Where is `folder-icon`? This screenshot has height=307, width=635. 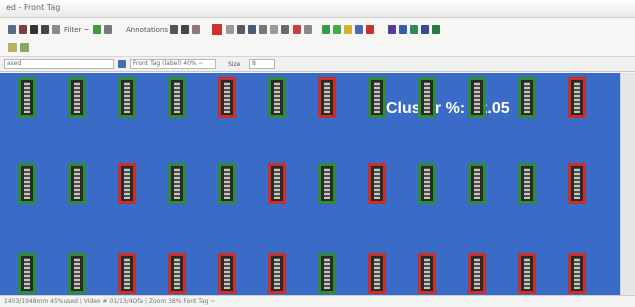
folder-icon is located at coordinates (348, 29).